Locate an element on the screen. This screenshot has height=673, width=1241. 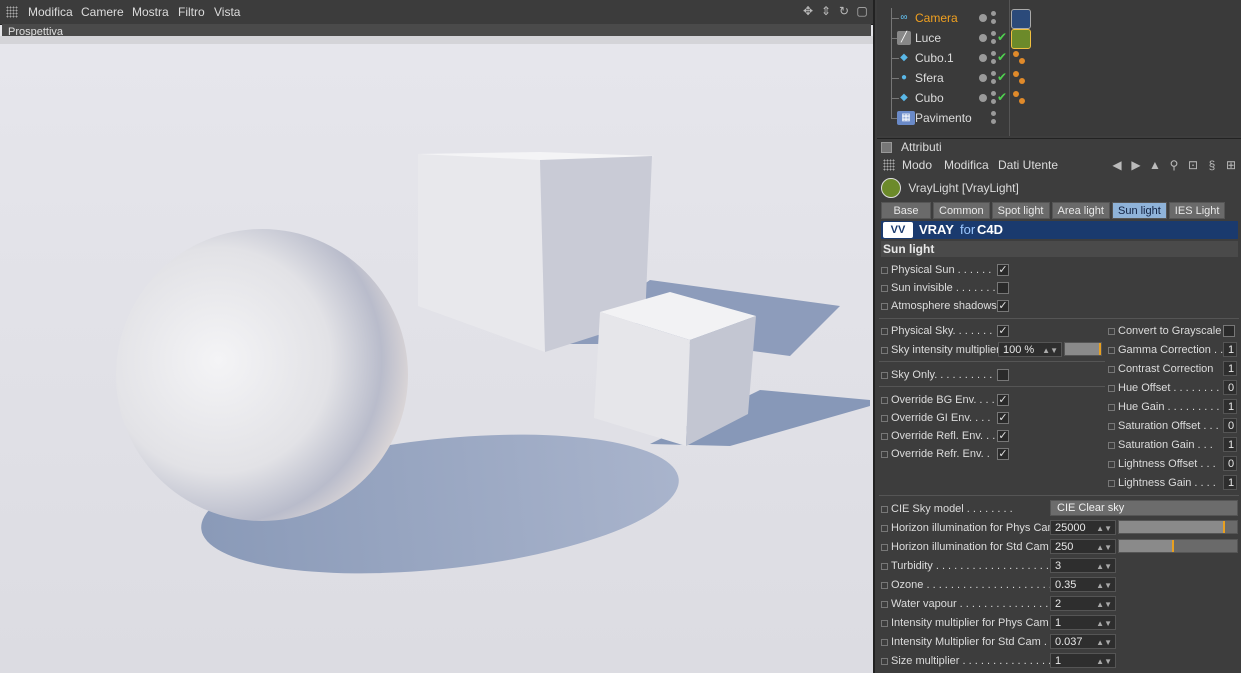
object-row-cubo: ◆ Cubo ✔ is located at coordinates (1059, 98).